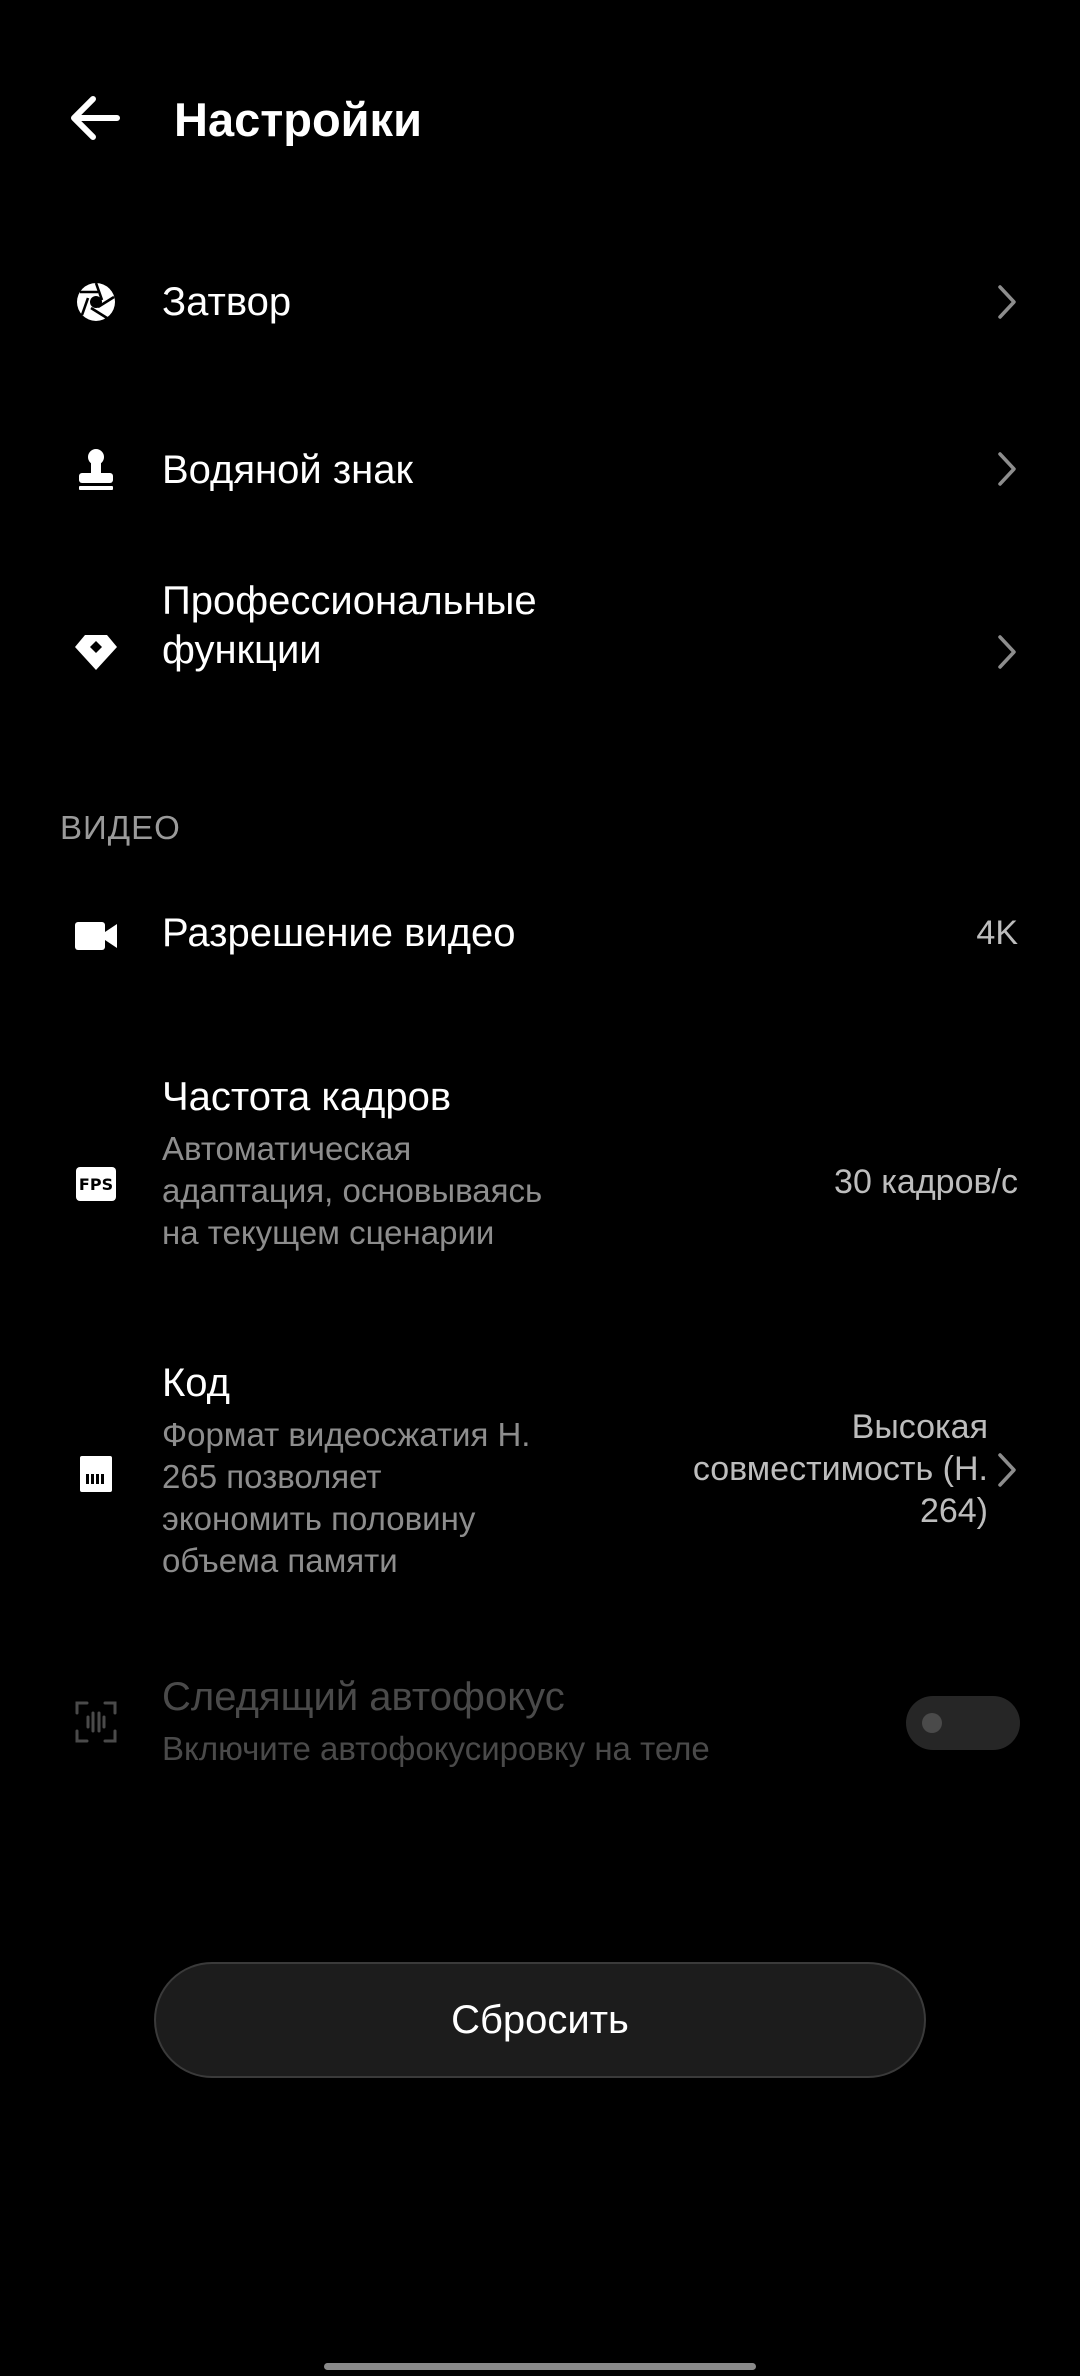 The width and height of the screenshot is (1080, 2376). Describe the element at coordinates (307, 1097) in the screenshot. I see `settings-item-label: Частота кадров` at that location.